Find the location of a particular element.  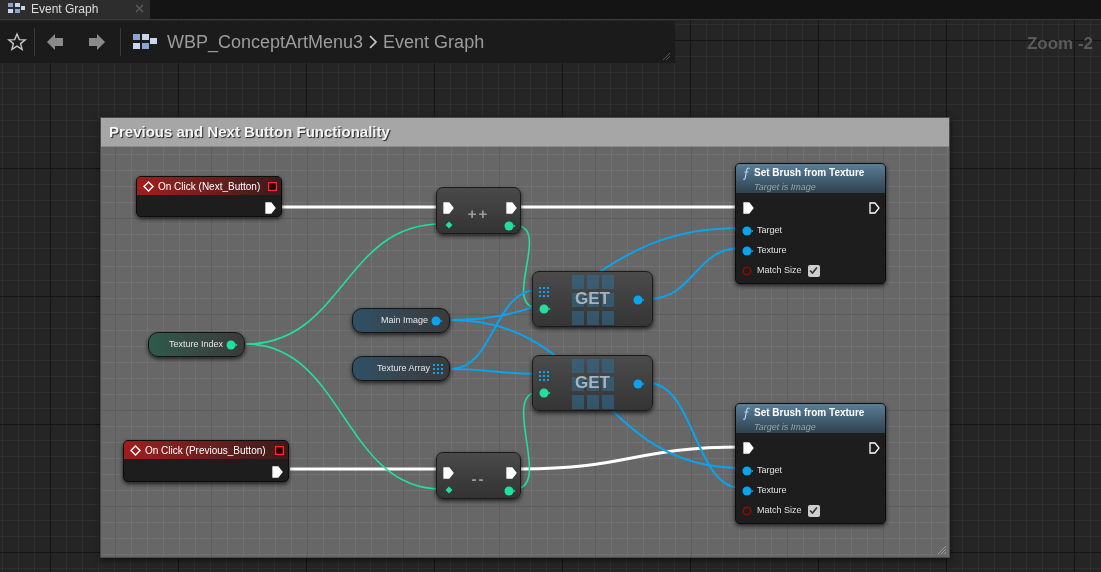

editor-tab: Event Graph is located at coordinates (75, 9).